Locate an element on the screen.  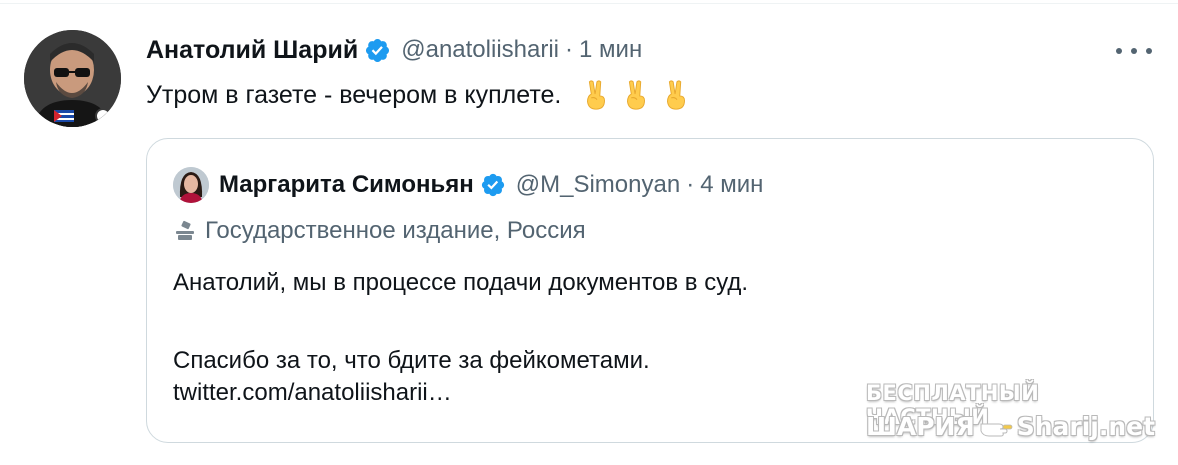
avatar-image is located at coordinates (72, 78).